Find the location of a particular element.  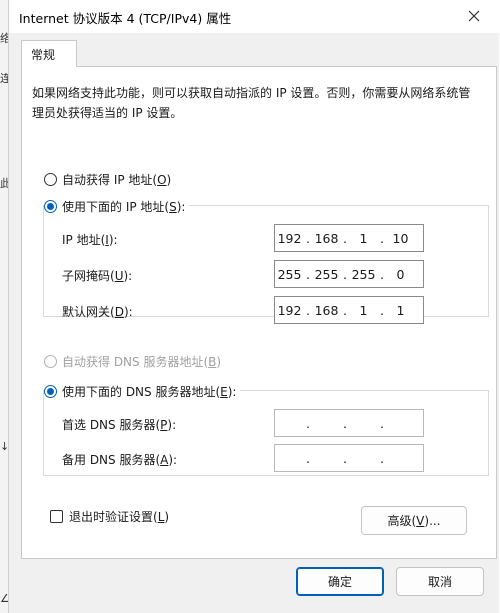

close-icon is located at coordinates (474, 16).